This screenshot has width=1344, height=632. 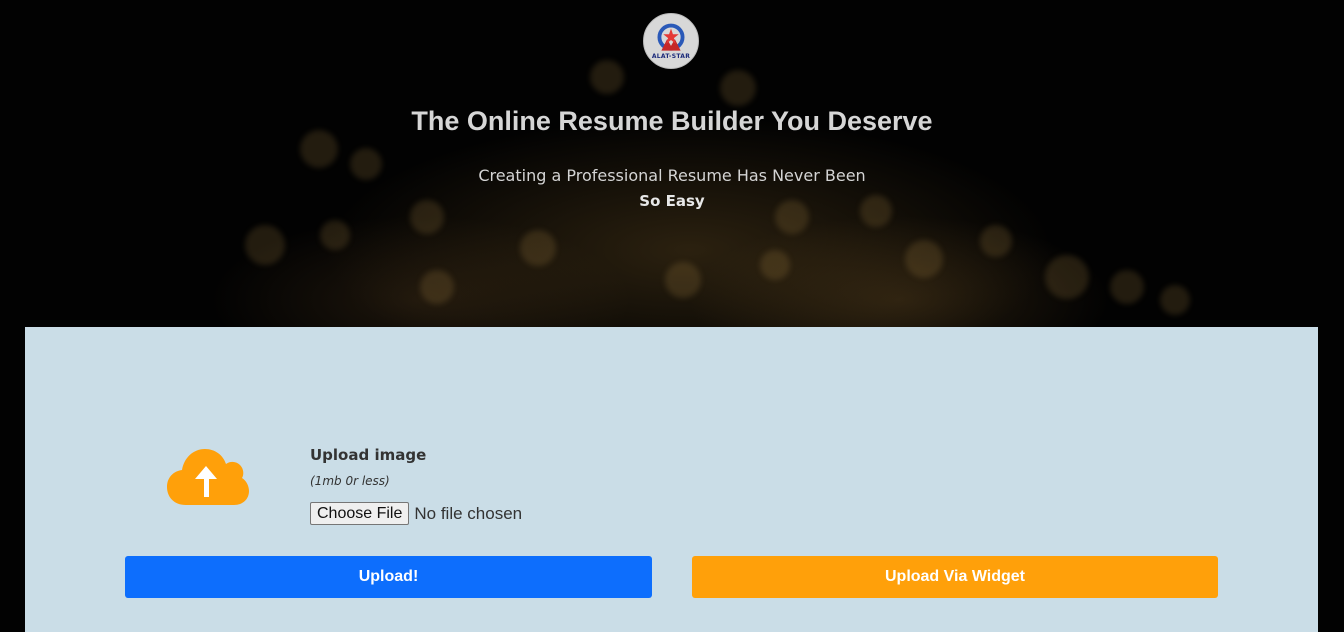 I want to click on cloud-upload-icon, so click(x=208, y=477).